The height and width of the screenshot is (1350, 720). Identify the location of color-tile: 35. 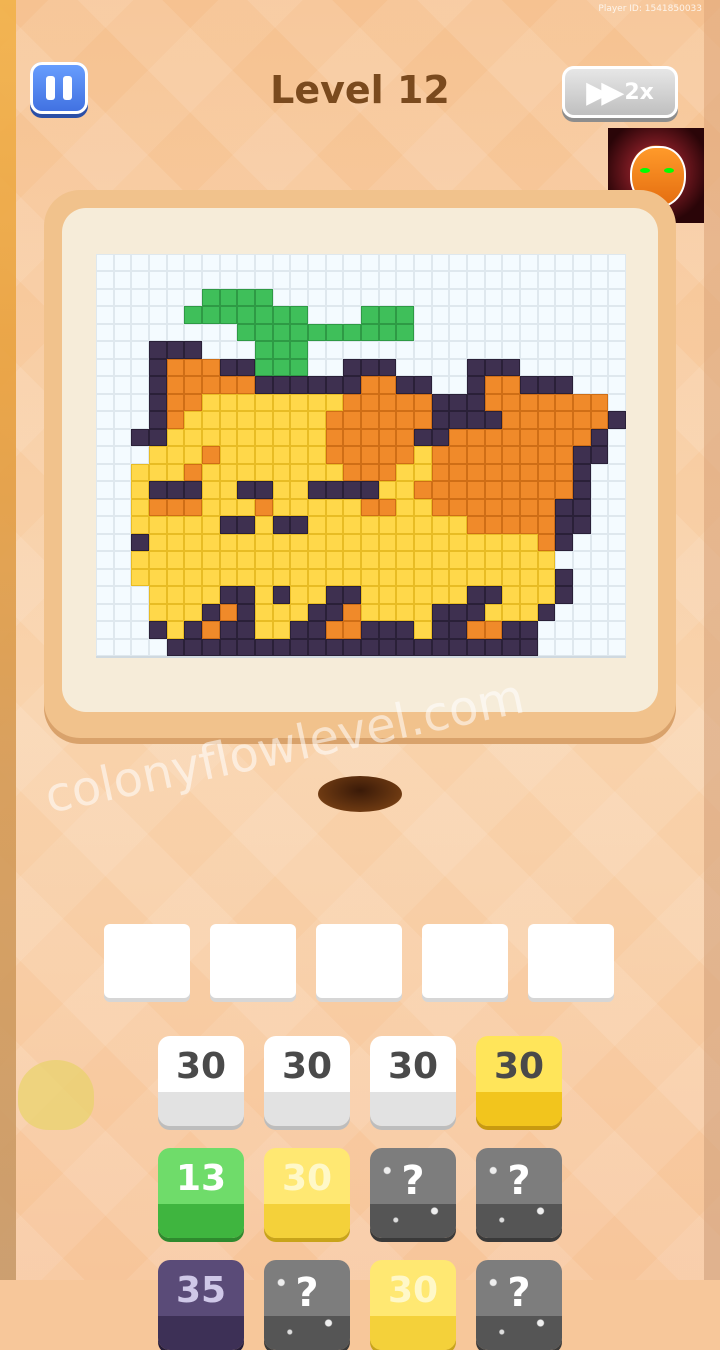
(201, 1305).